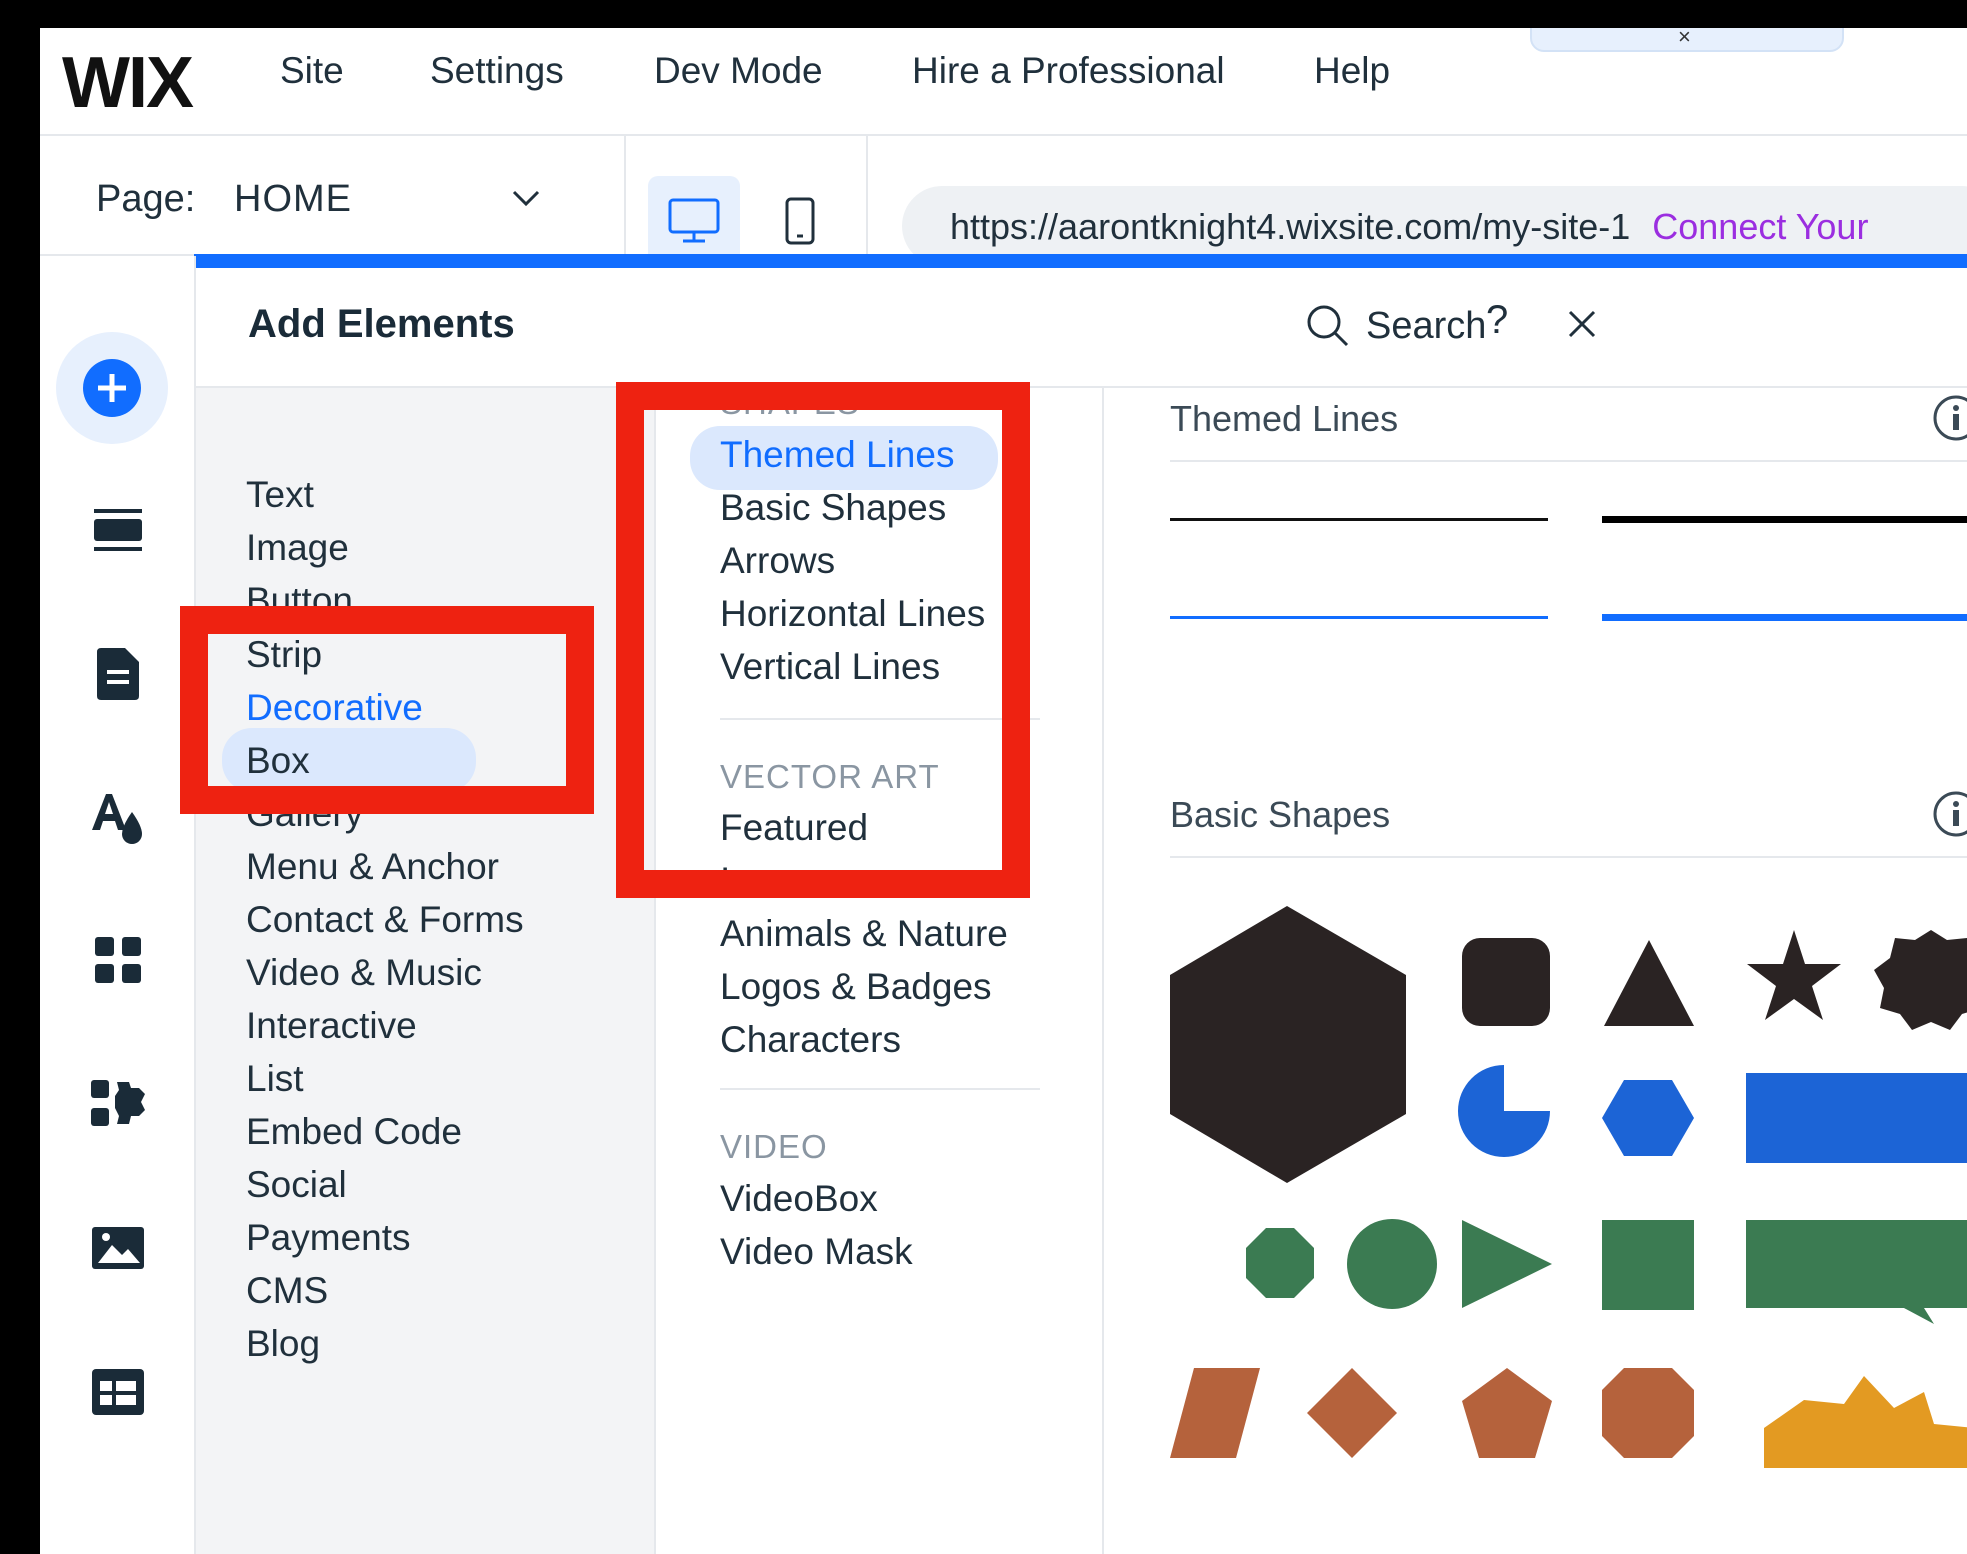 This screenshot has width=1967, height=1554. I want to click on category-blog: Blog, so click(283, 1344).